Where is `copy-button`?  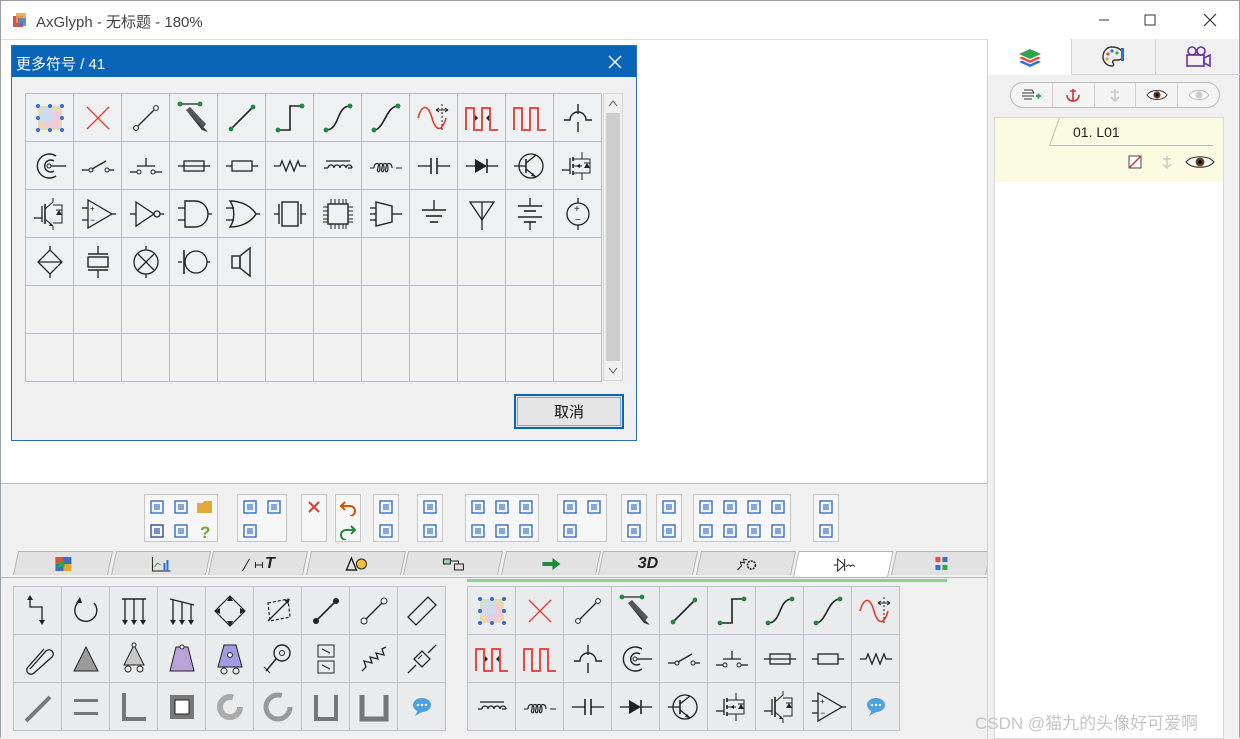
copy-button is located at coordinates (274, 507).